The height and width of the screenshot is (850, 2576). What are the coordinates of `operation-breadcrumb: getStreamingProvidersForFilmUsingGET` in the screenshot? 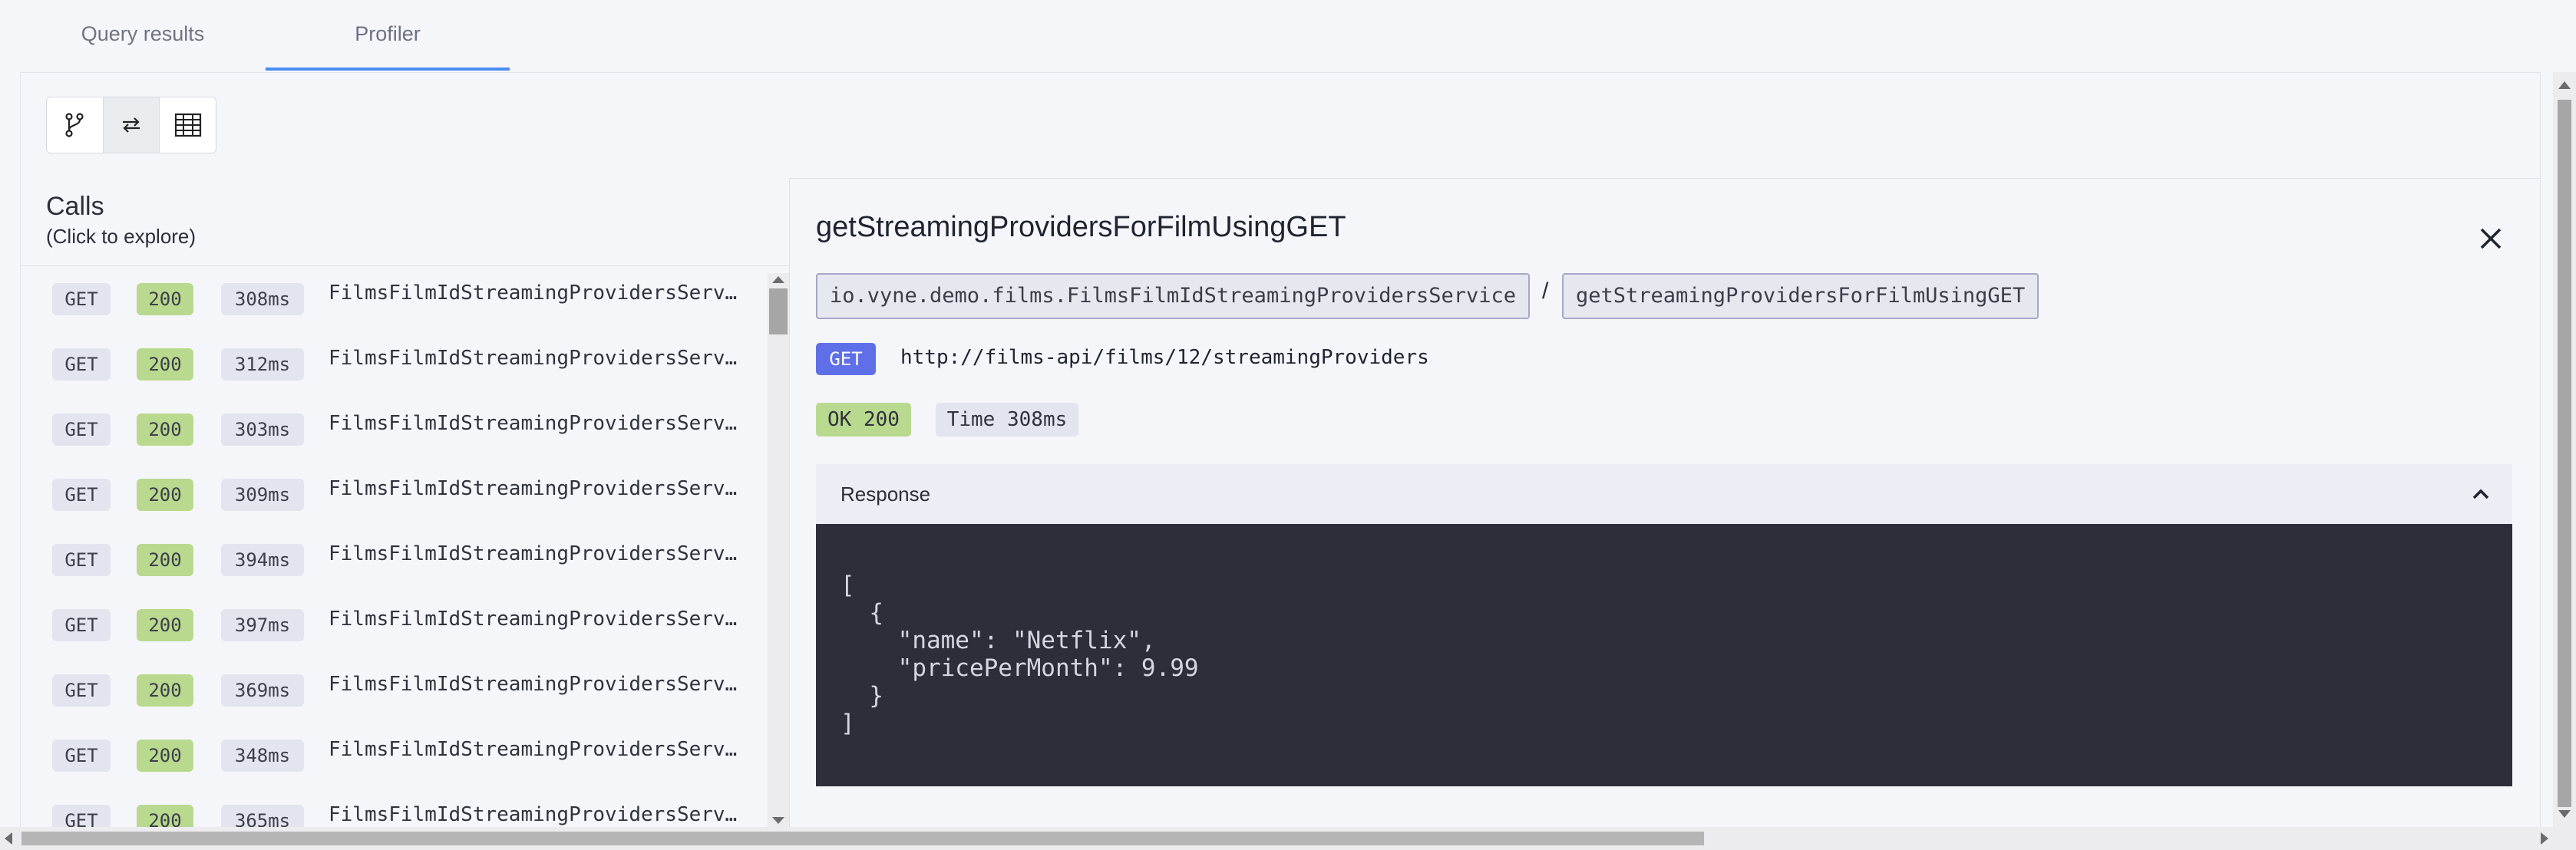 It's located at (1800, 296).